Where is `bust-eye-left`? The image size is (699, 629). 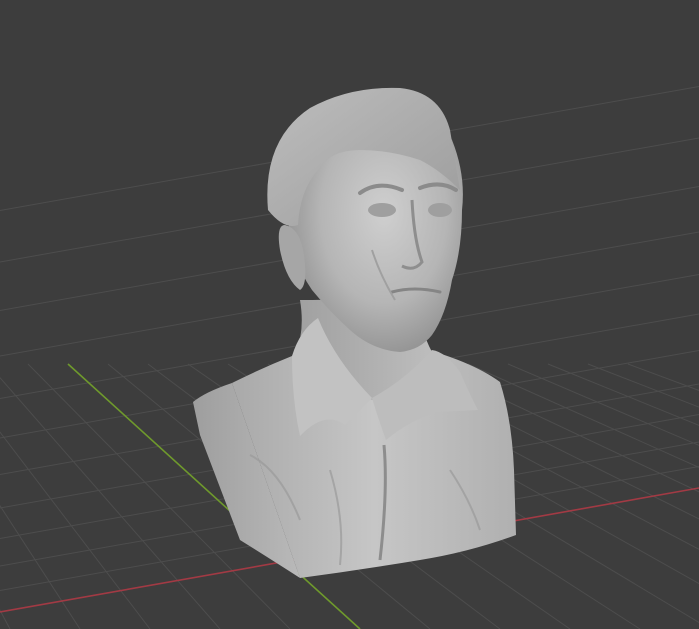 bust-eye-left is located at coordinates (382, 210).